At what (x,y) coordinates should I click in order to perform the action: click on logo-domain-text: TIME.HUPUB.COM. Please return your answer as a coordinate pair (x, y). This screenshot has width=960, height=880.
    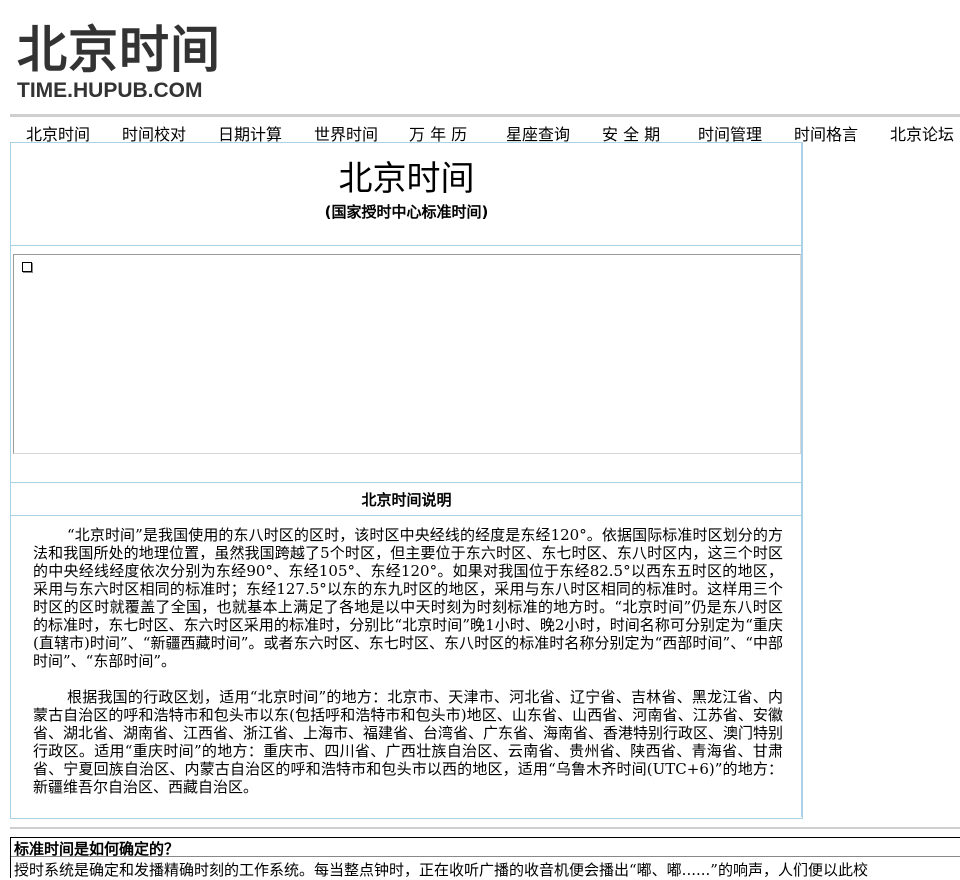
    Looking at the image, I should click on (110, 90).